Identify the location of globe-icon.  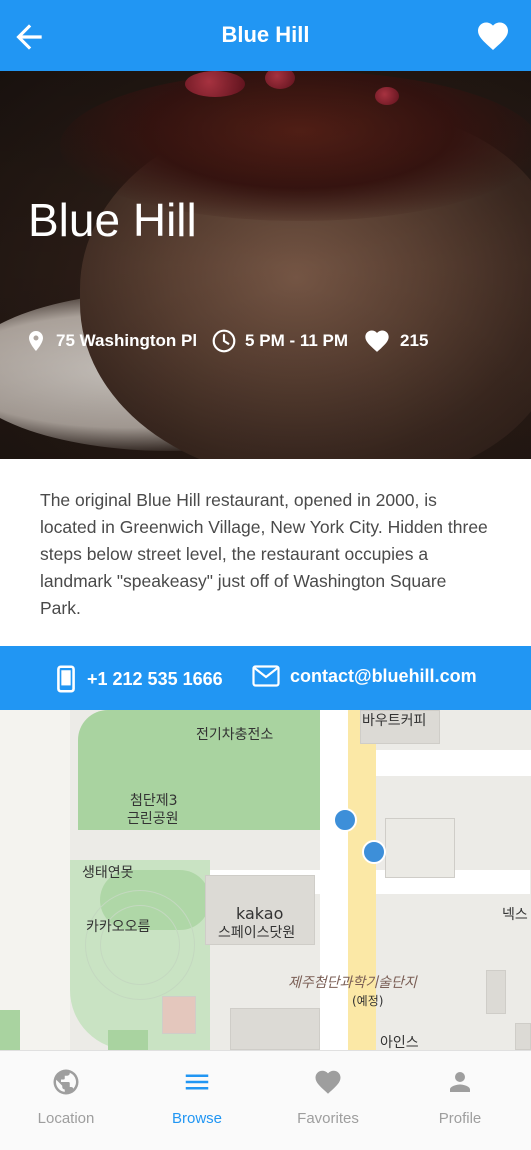
(66, 1082).